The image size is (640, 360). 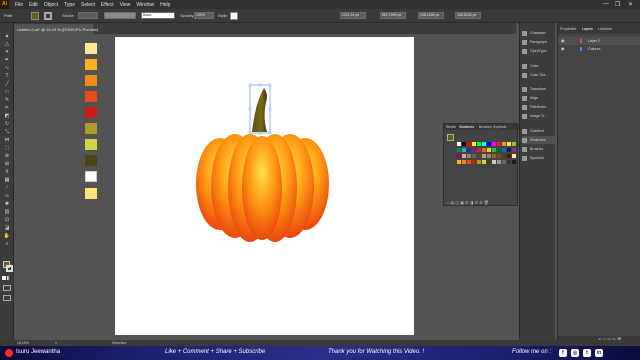 What do you see at coordinates (9, 278) in the screenshot?
I see `gradient-mode-icon` at bounding box center [9, 278].